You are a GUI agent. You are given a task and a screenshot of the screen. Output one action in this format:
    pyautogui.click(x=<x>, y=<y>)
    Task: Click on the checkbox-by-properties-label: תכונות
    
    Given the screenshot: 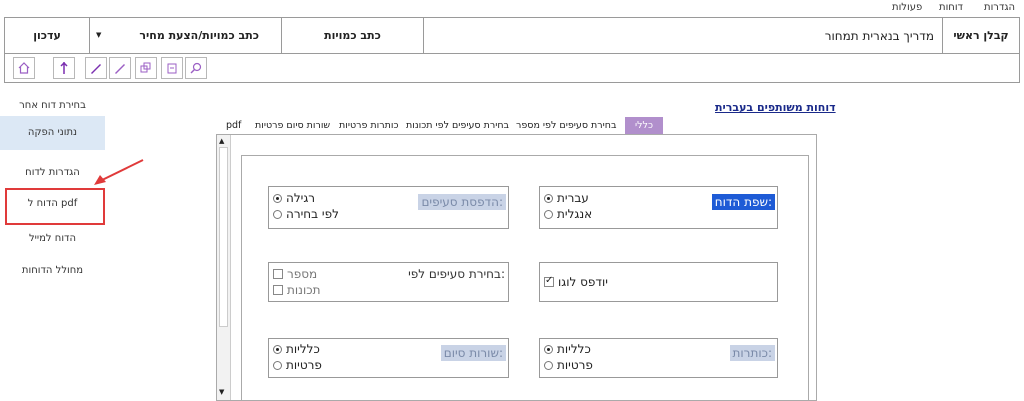 What is the action you would take?
    pyautogui.click(x=304, y=290)
    